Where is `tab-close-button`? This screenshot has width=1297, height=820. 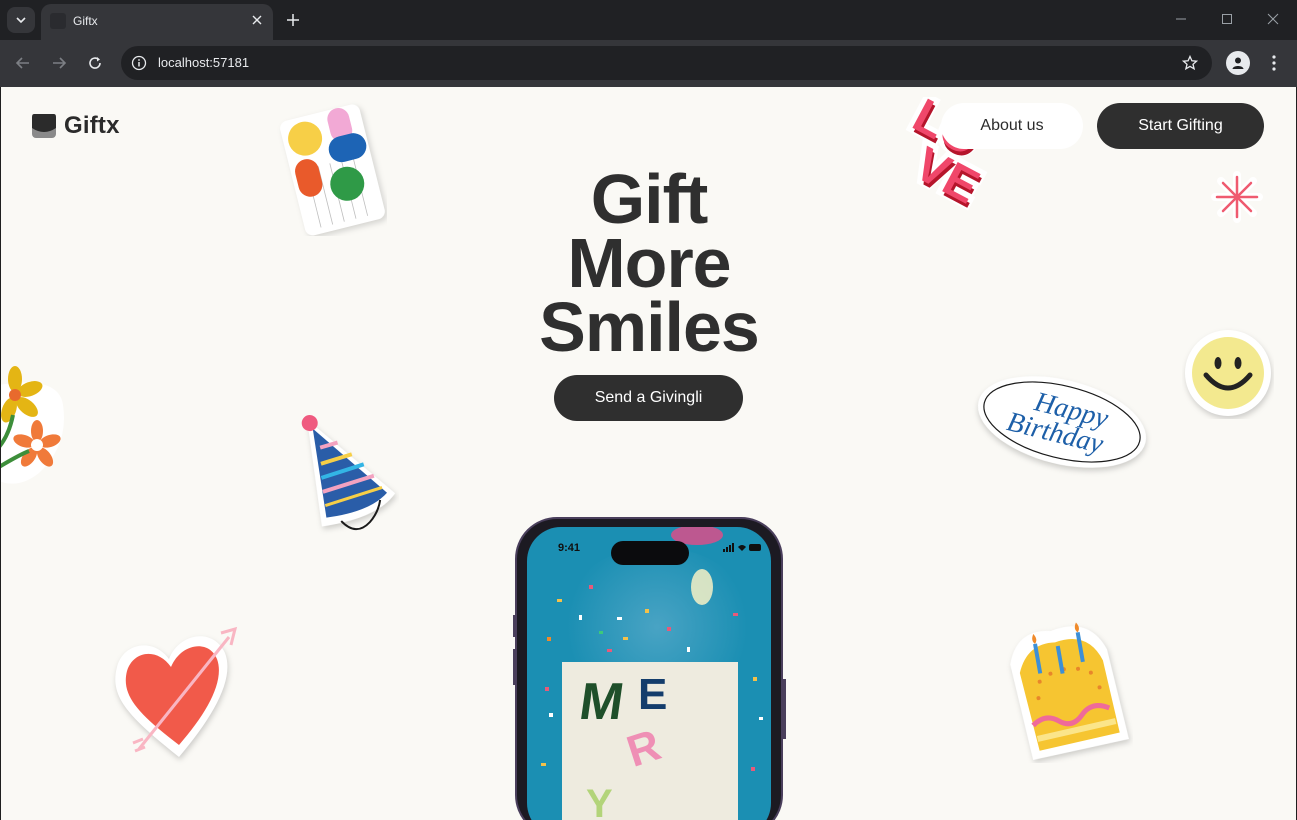 tab-close-button is located at coordinates (257, 20).